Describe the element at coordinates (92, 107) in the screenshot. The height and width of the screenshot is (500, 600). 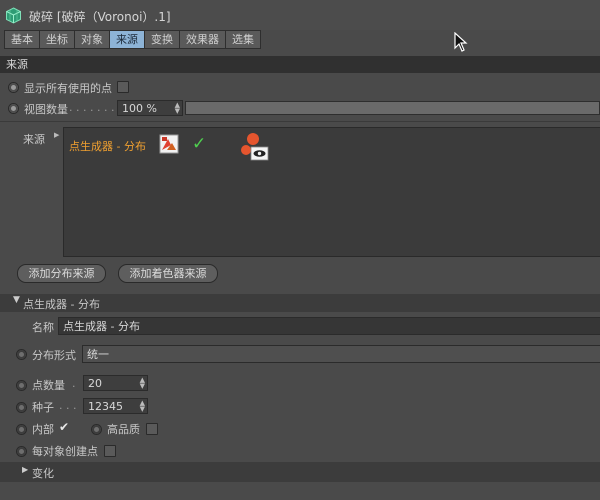
I see `viewport-count-dots: . . . . . . .` at that location.